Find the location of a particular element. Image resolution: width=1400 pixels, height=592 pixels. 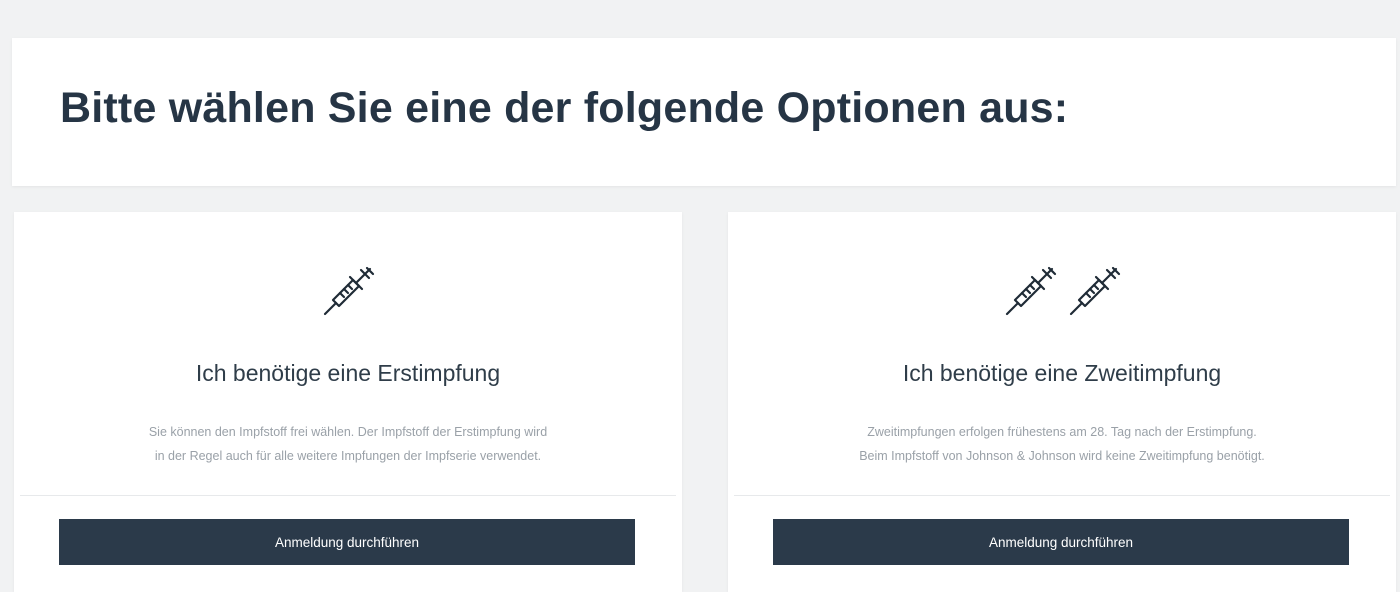

option-title: Ich benötige eine Erstimpfung is located at coordinates (348, 373).